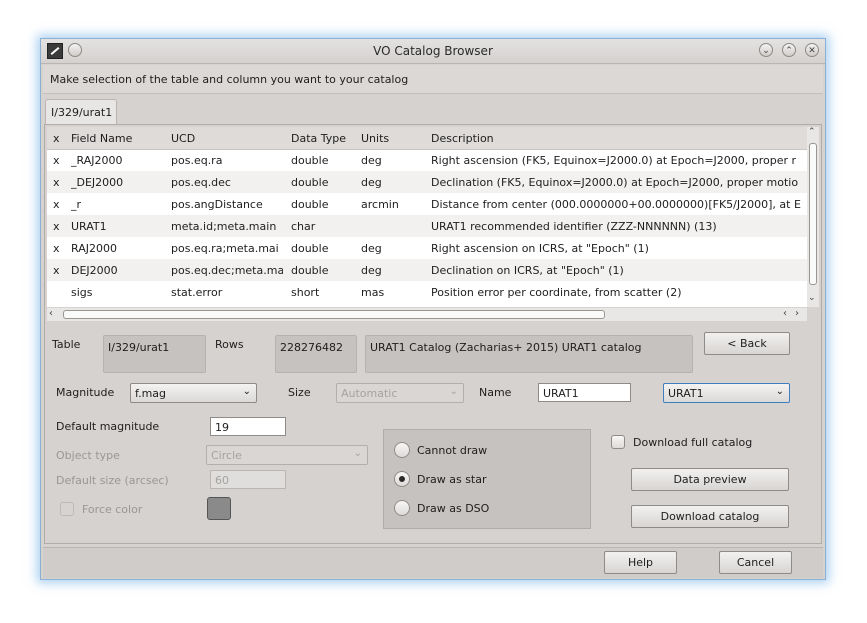 This screenshot has height=623, width=867. Describe the element at coordinates (219, 508) in the screenshot. I see `force-color-swatch` at that location.